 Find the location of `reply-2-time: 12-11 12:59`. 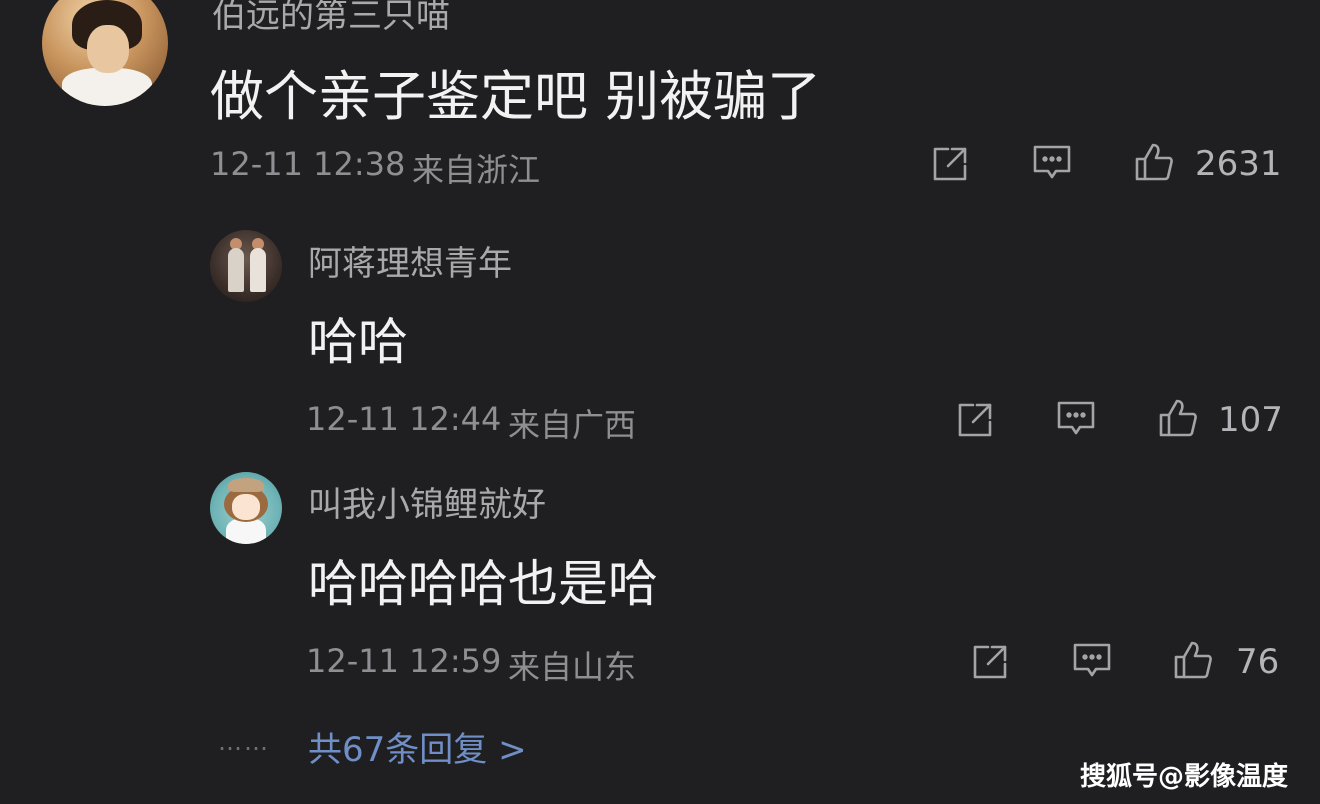

reply-2-time: 12-11 12:59 is located at coordinates (404, 661).